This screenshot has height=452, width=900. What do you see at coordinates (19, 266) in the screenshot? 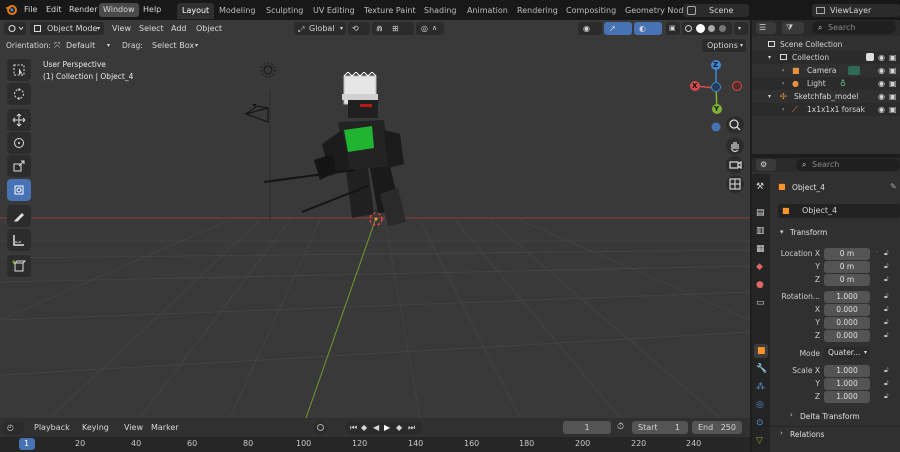
I see `add-cube-tool` at bounding box center [19, 266].